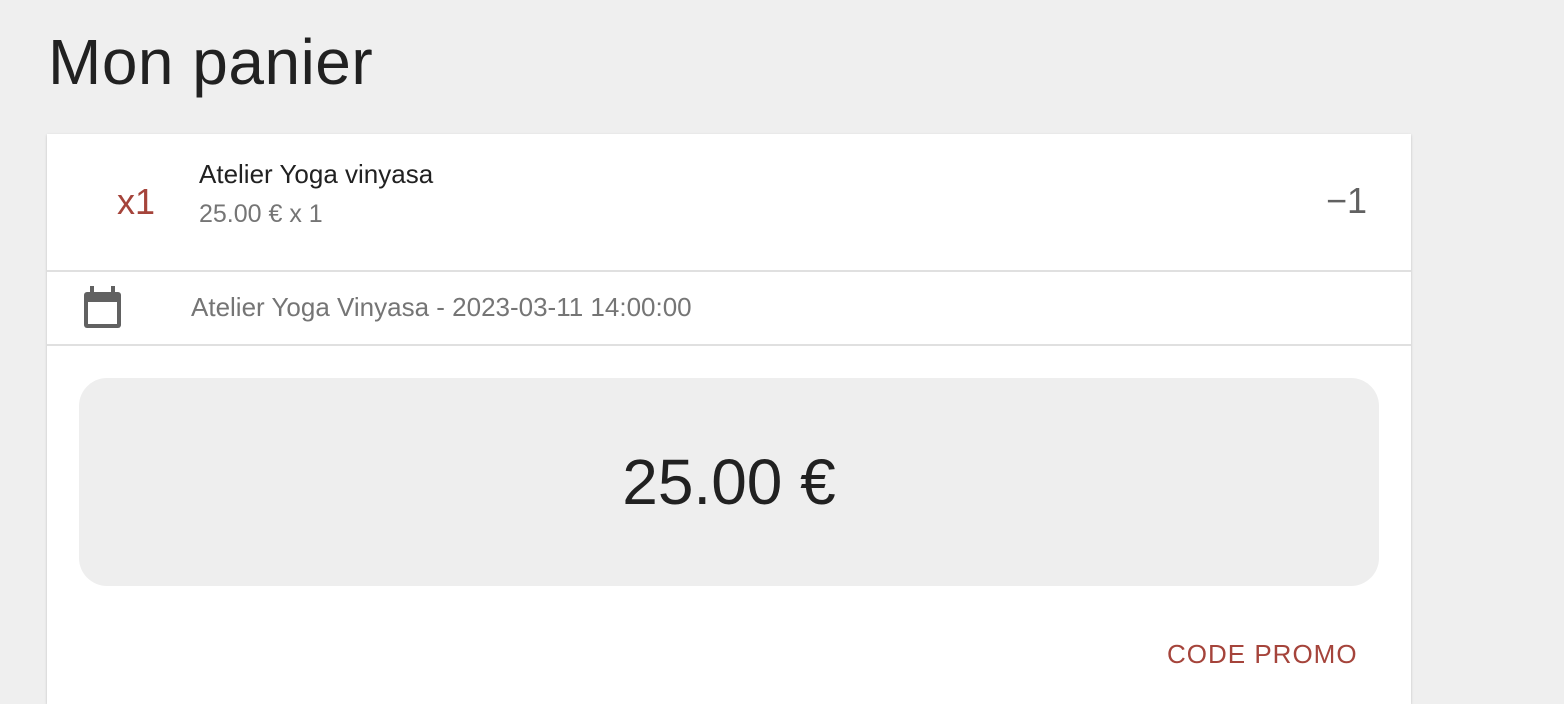  I want to click on promo-code-button: CODE PROMO, so click(1262, 654).